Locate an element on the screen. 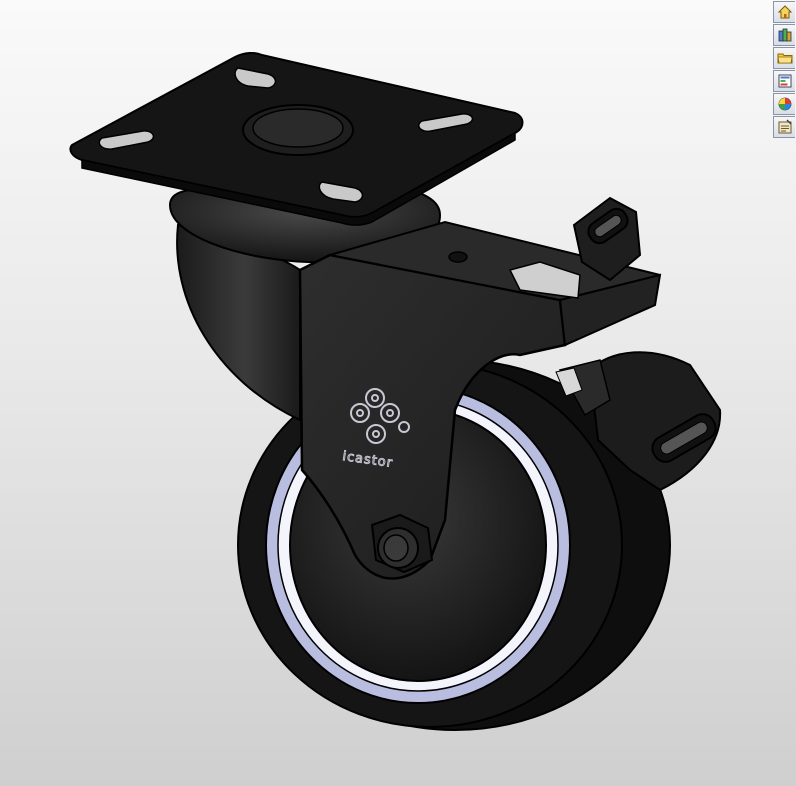 The image size is (796, 786). task-pane-tab-home is located at coordinates (784, 12).